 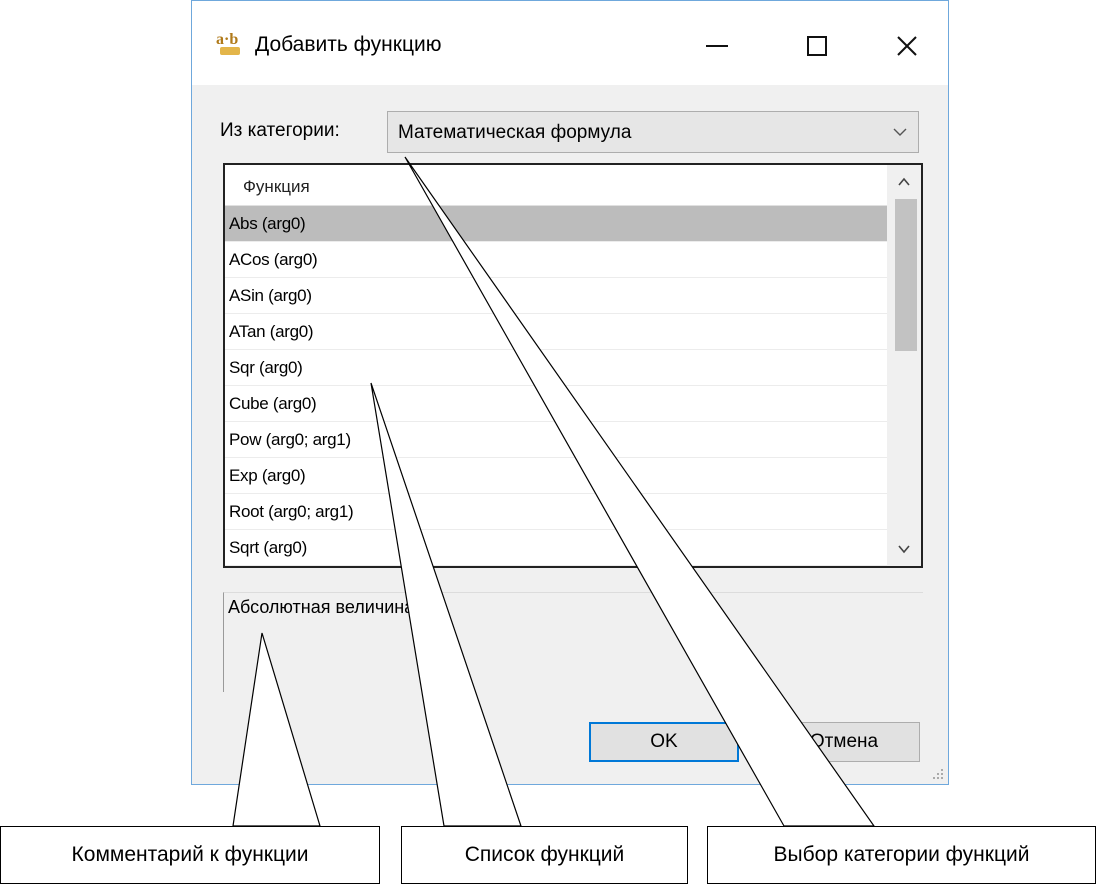 I want to click on scroll-down-button, so click(x=904, y=549).